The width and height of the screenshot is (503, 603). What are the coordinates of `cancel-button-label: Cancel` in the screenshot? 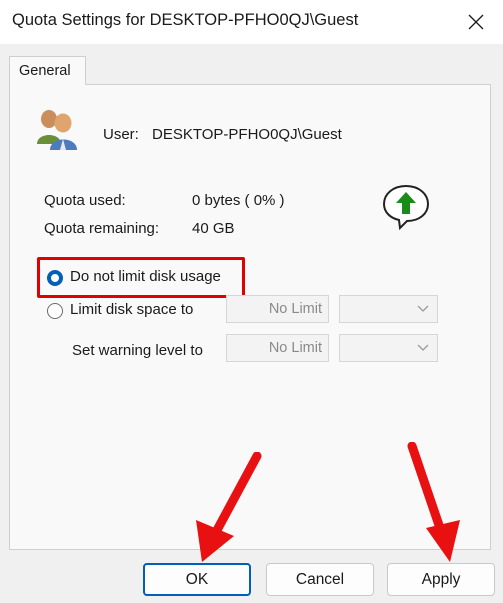 It's located at (320, 579).